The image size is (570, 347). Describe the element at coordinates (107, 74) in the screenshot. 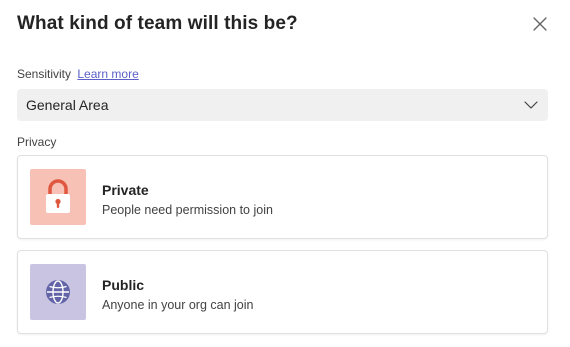

I see `learn-more-link: Learn more` at that location.